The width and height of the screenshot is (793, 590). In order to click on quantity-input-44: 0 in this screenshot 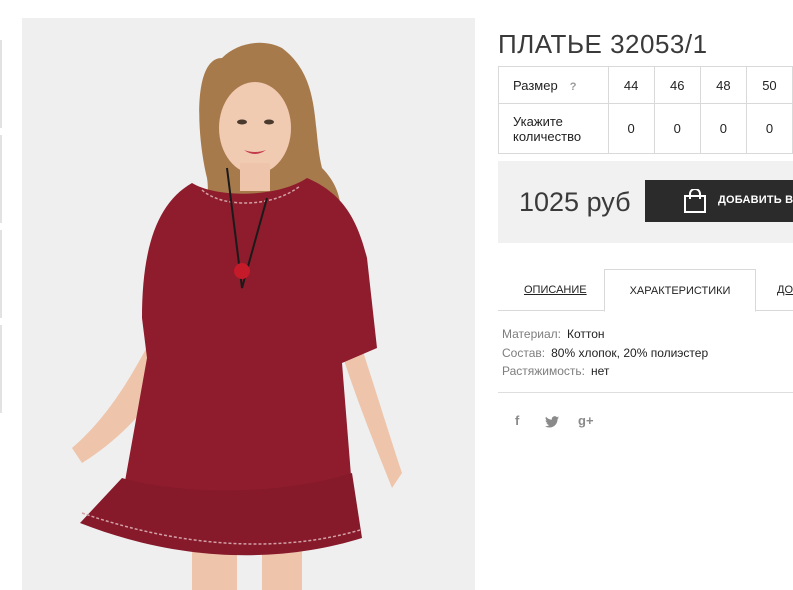, I will do `click(631, 128)`.